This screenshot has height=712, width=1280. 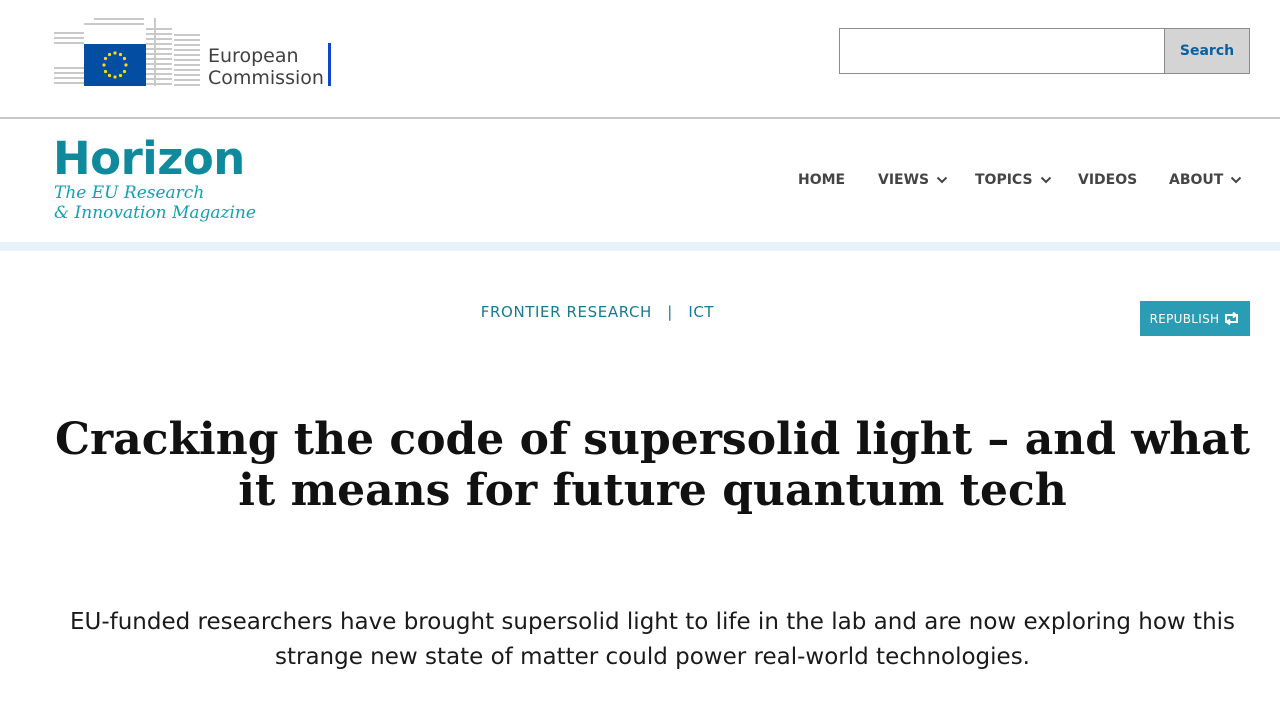 What do you see at coordinates (253, 56) in the screenshot?
I see `ec-wordmark-line1: European` at bounding box center [253, 56].